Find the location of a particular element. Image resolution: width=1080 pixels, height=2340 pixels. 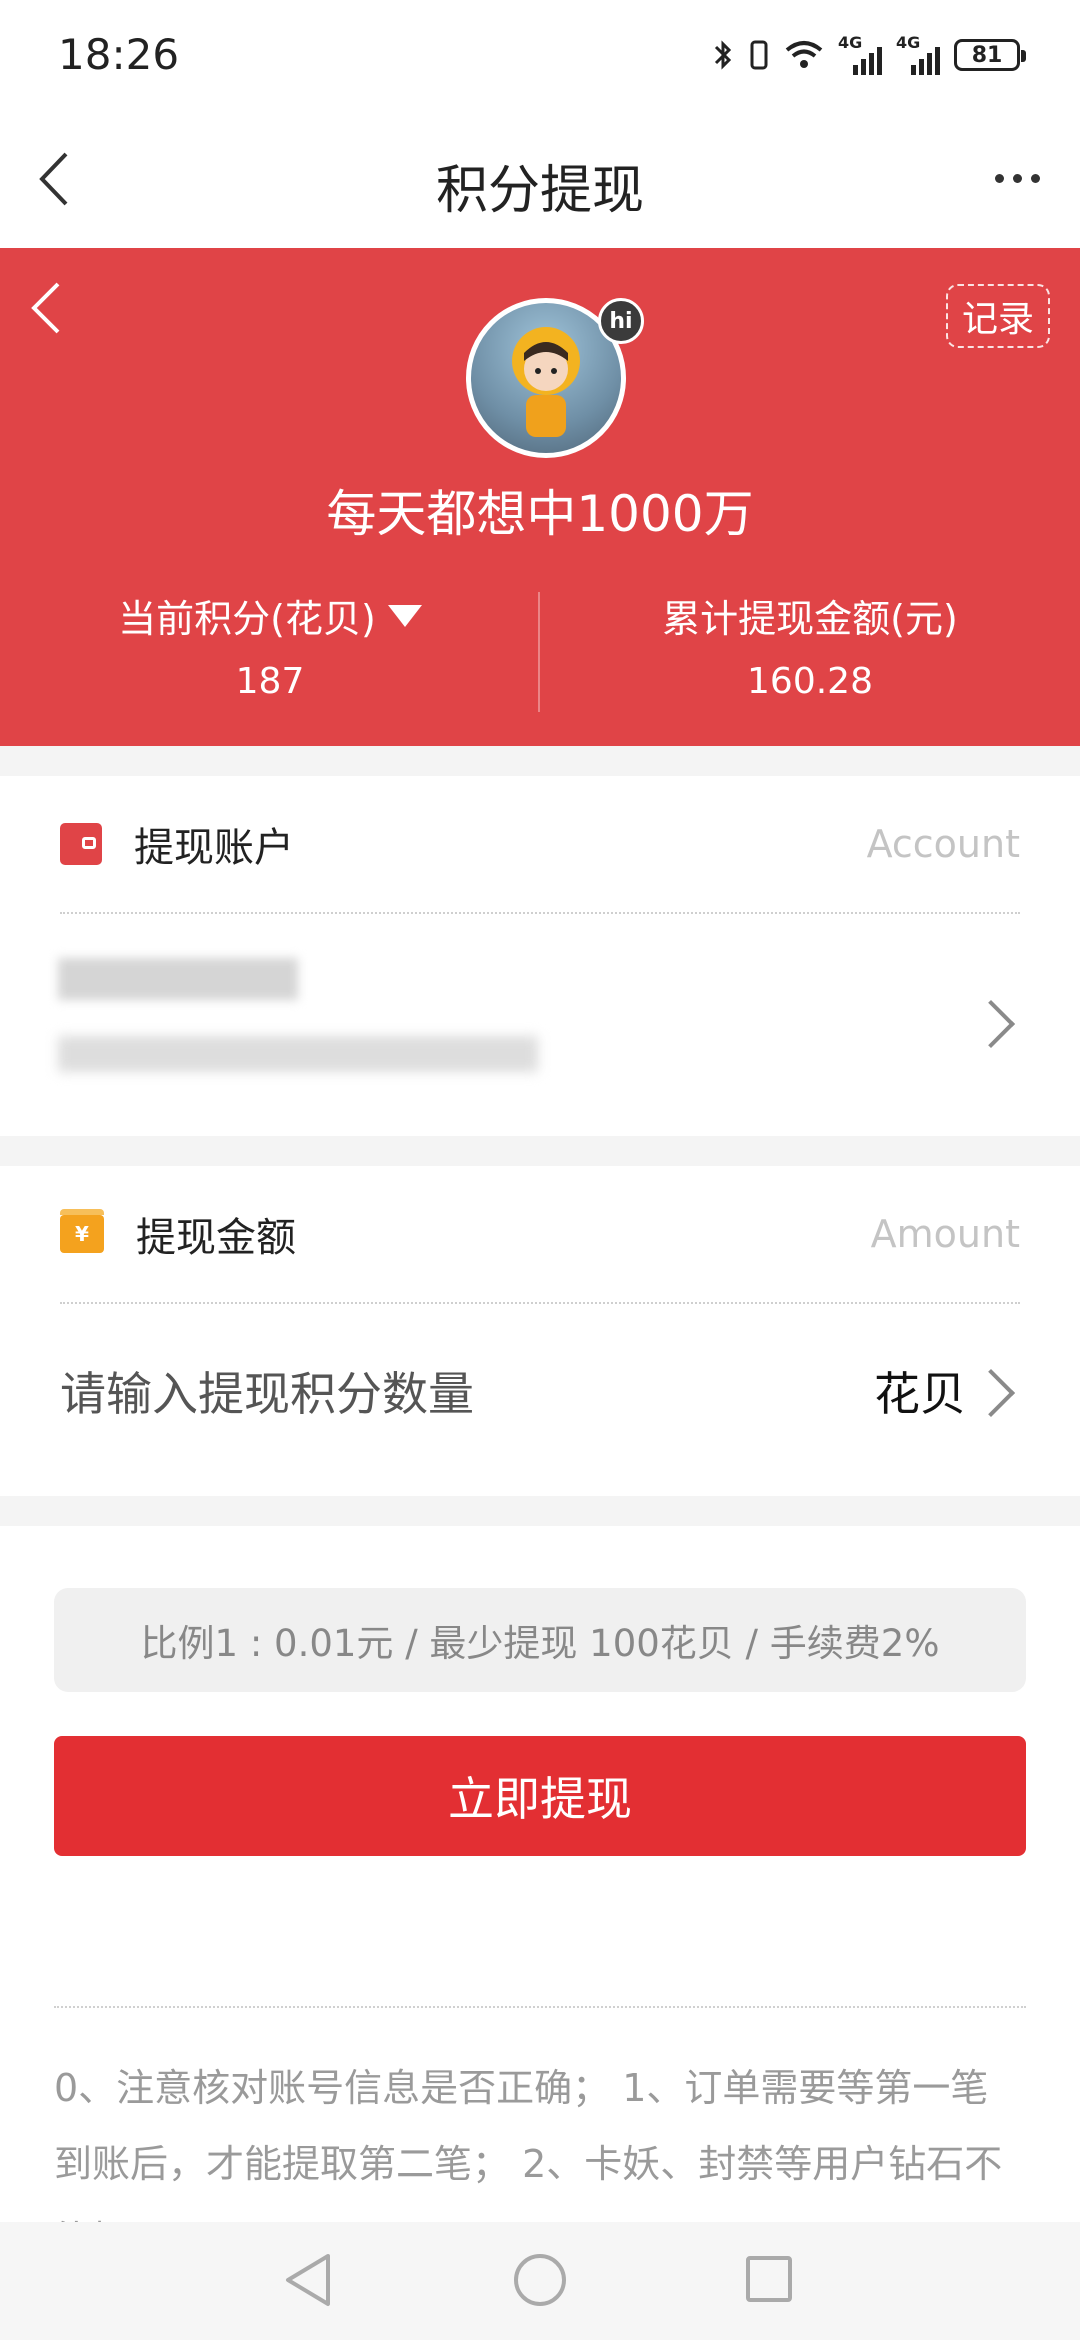

username: 每天都想中1000万 is located at coordinates (540, 514).